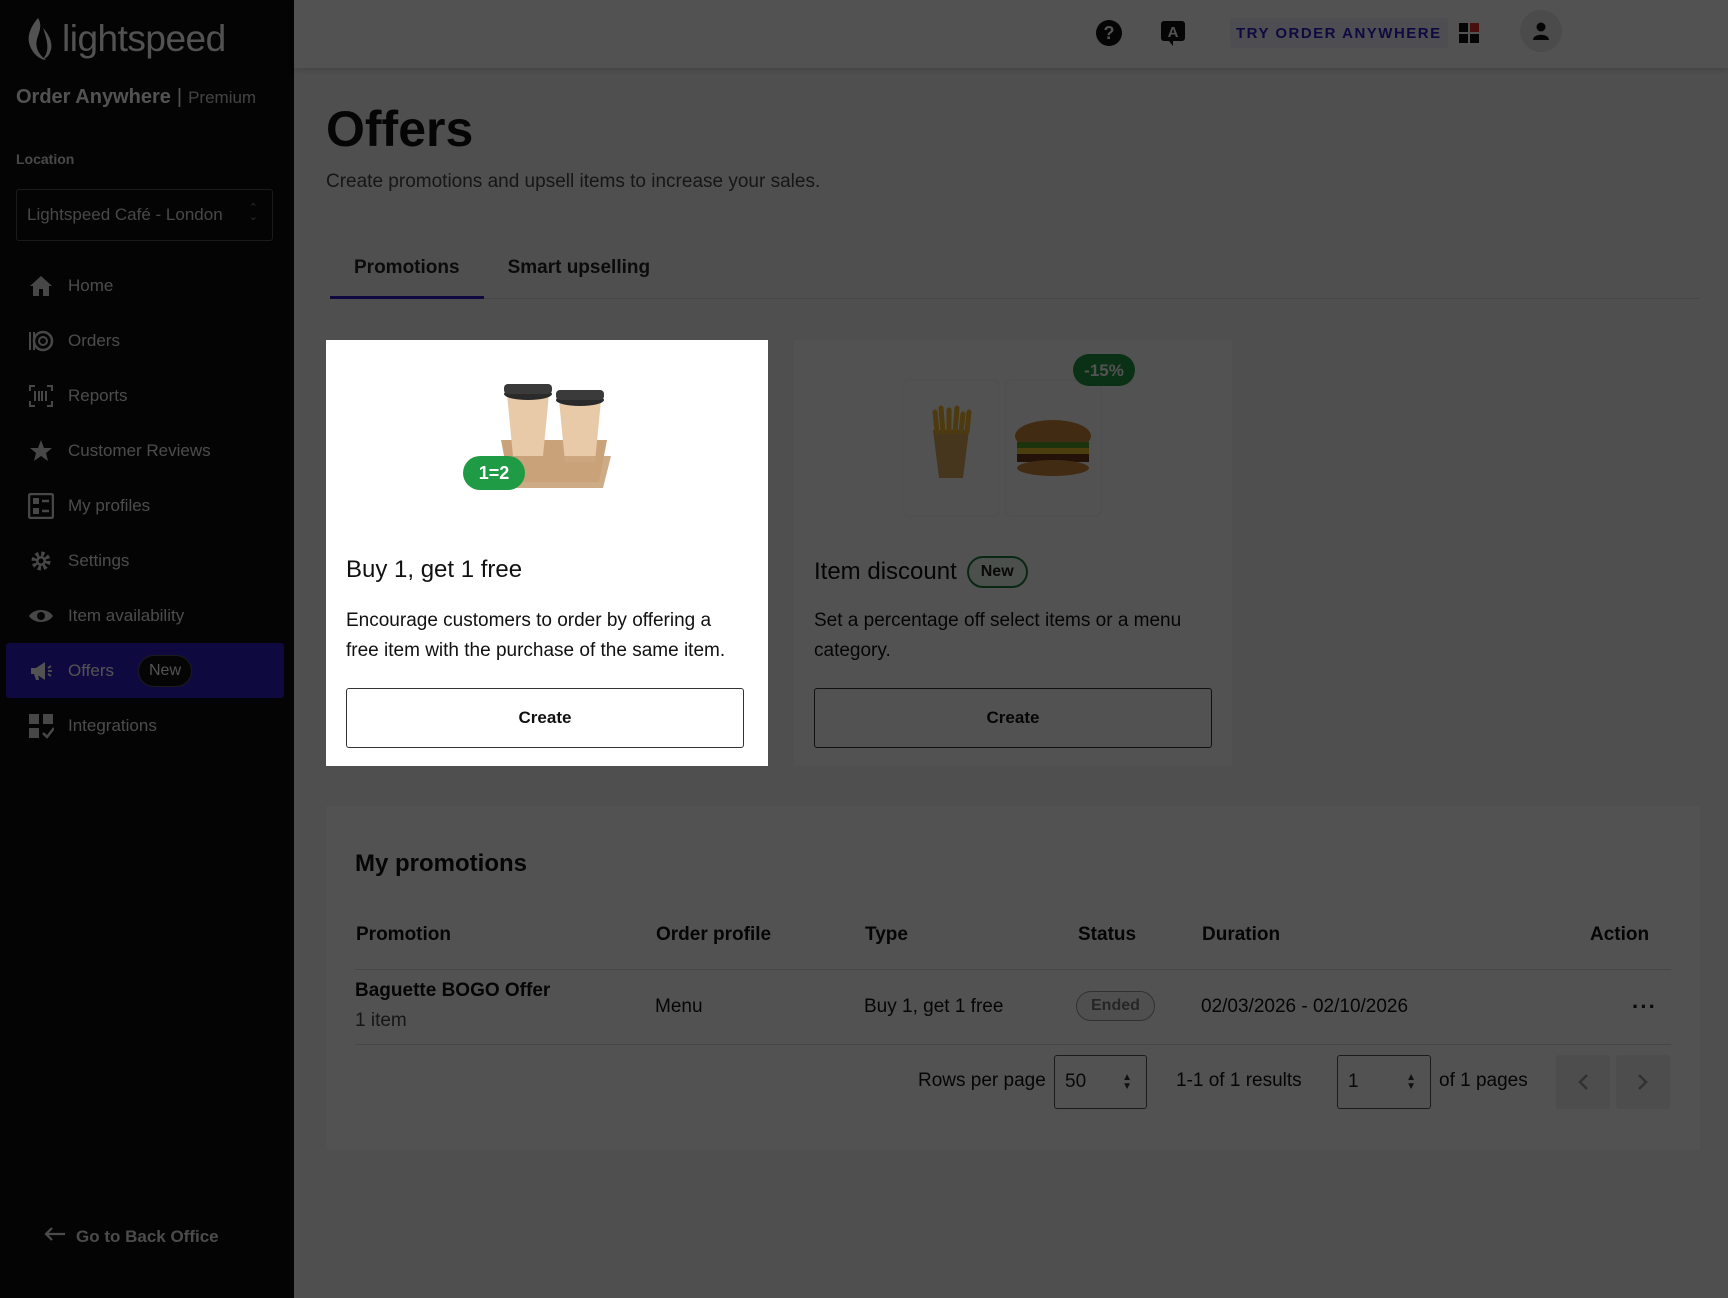 This screenshot has height=1298, width=1728. What do you see at coordinates (579, 272) in the screenshot?
I see `tab-smart-upselling: Smart upselling` at bounding box center [579, 272].